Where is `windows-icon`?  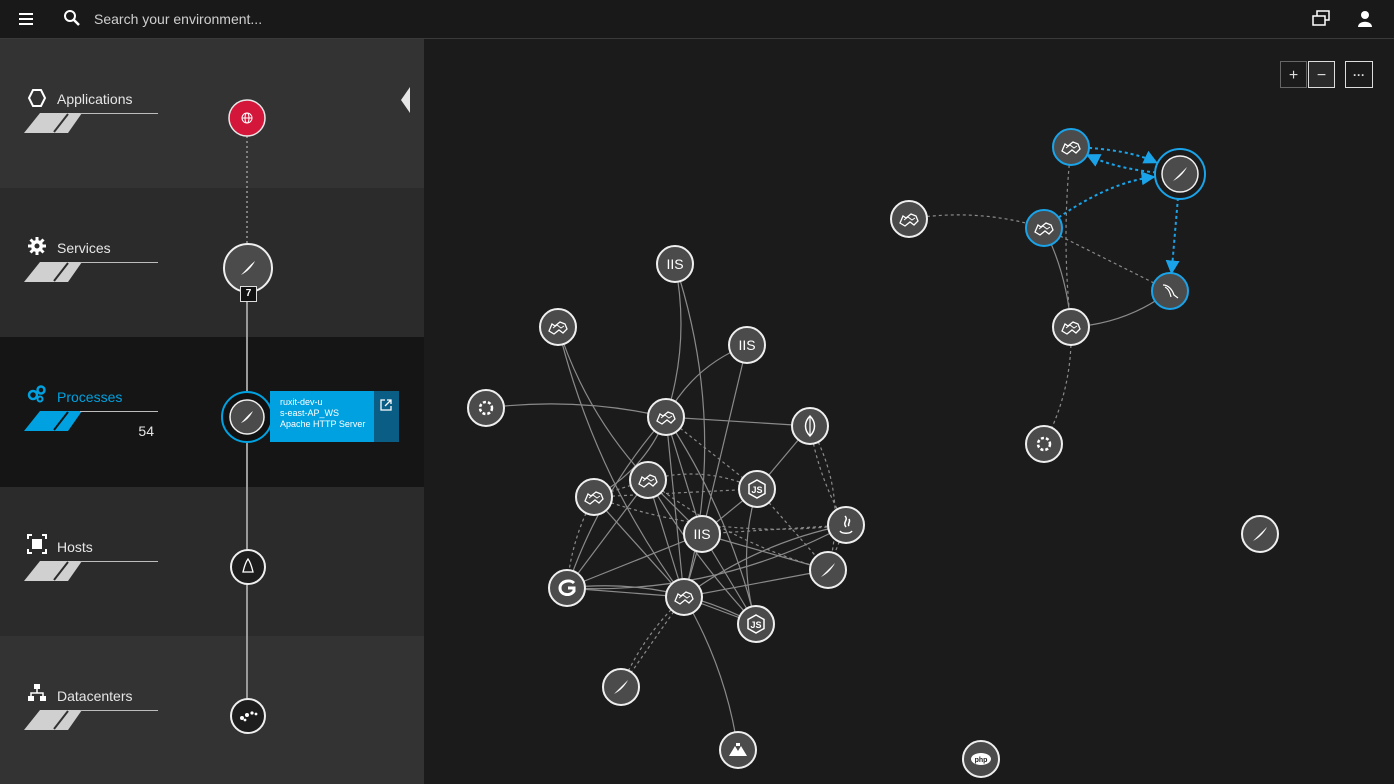
windows-icon is located at coordinates (1321, 19).